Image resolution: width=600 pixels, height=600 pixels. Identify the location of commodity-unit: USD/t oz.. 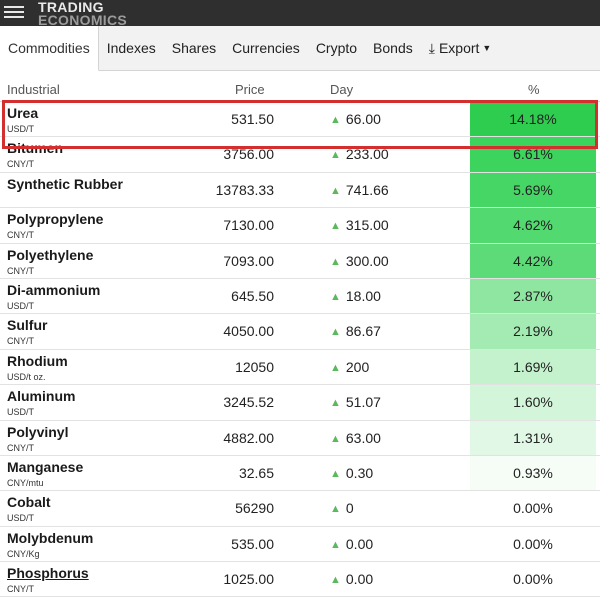
(26, 376).